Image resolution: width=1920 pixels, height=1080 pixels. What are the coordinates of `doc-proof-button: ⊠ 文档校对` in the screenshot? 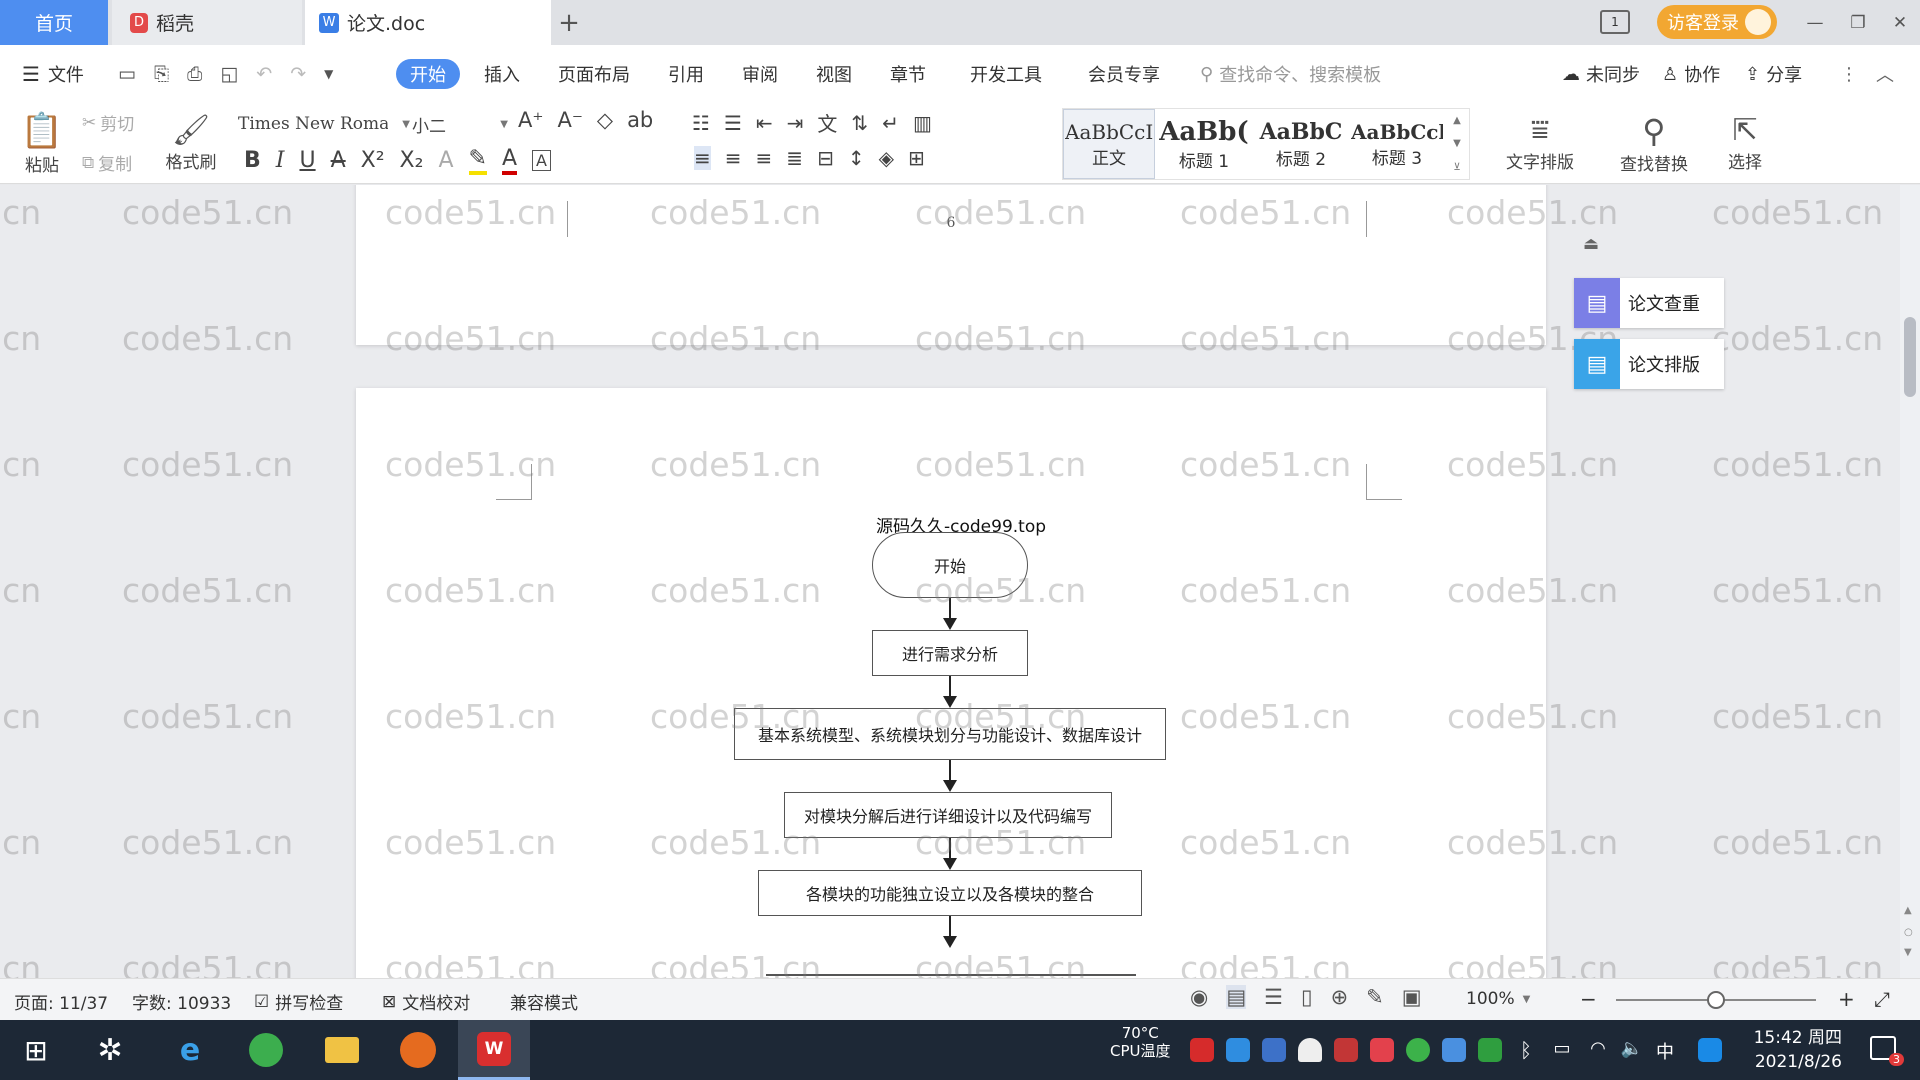 It's located at (426, 1002).